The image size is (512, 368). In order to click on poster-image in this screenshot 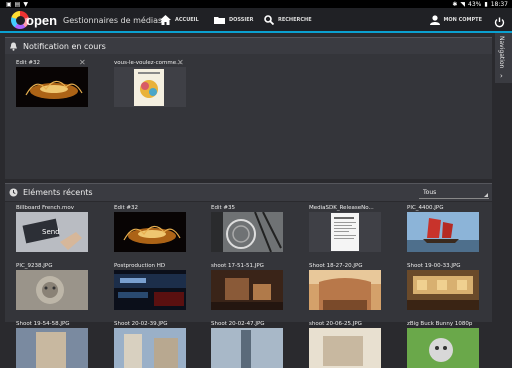, I will do `click(150, 87)`.